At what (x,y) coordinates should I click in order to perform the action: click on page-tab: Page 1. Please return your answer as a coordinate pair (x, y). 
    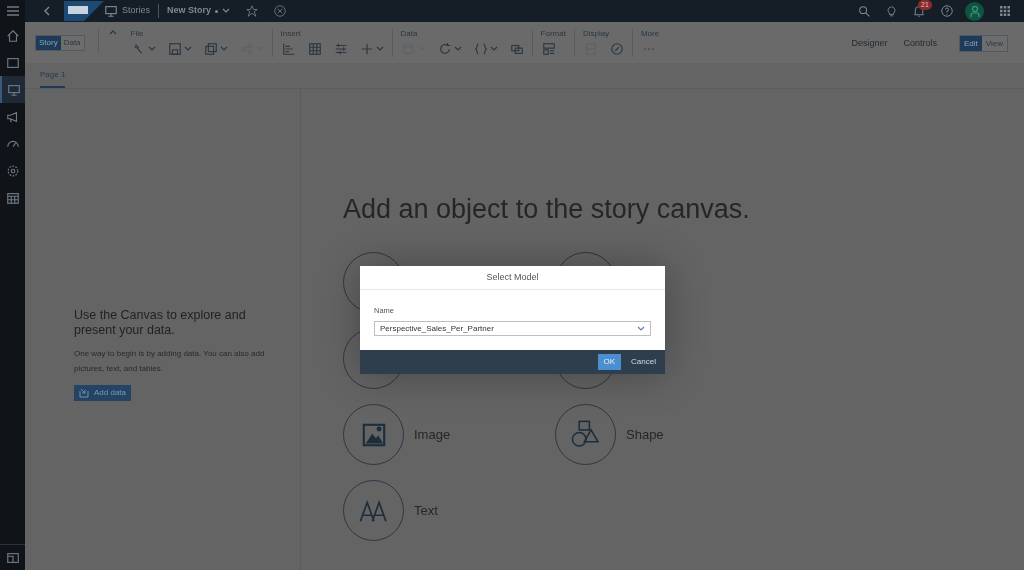
    Looking at the image, I should click on (53, 77).